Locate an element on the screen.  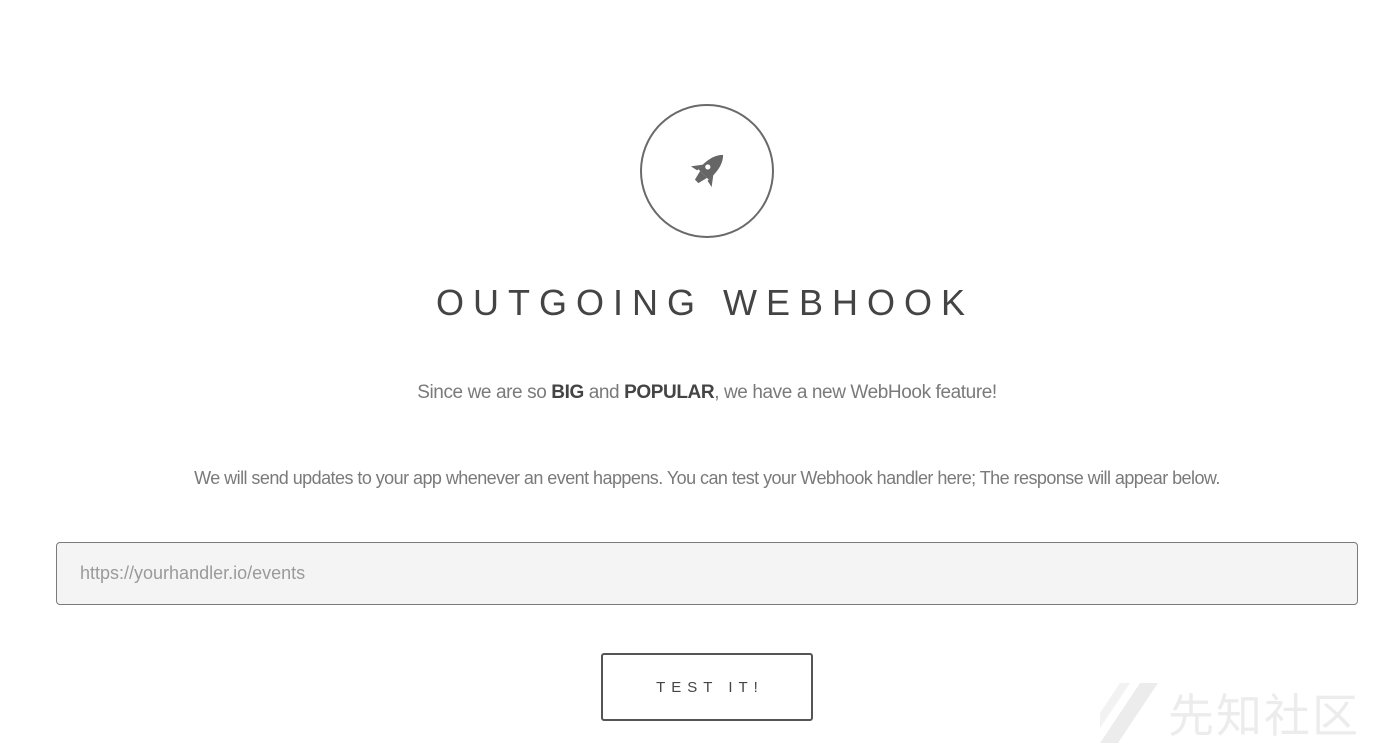
intro-bold-big: BIG is located at coordinates (567, 392).